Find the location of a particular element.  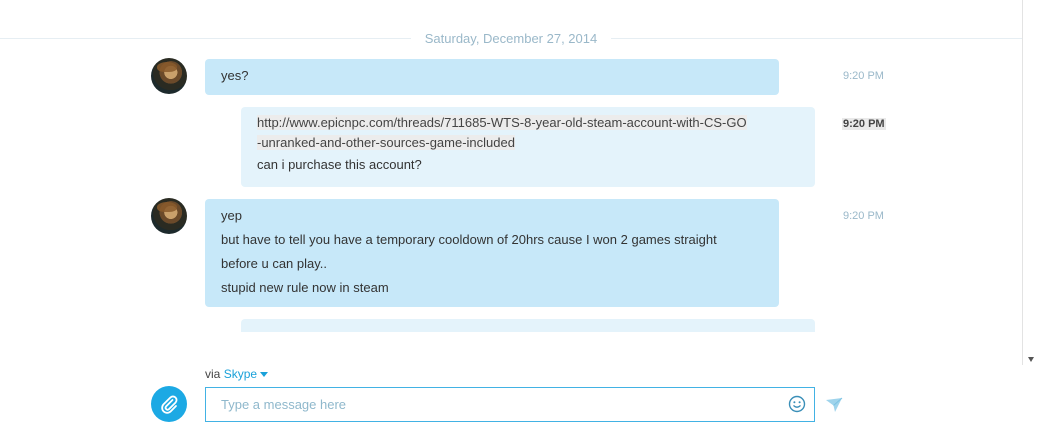

service-dropdown: Skype is located at coordinates (246, 374).